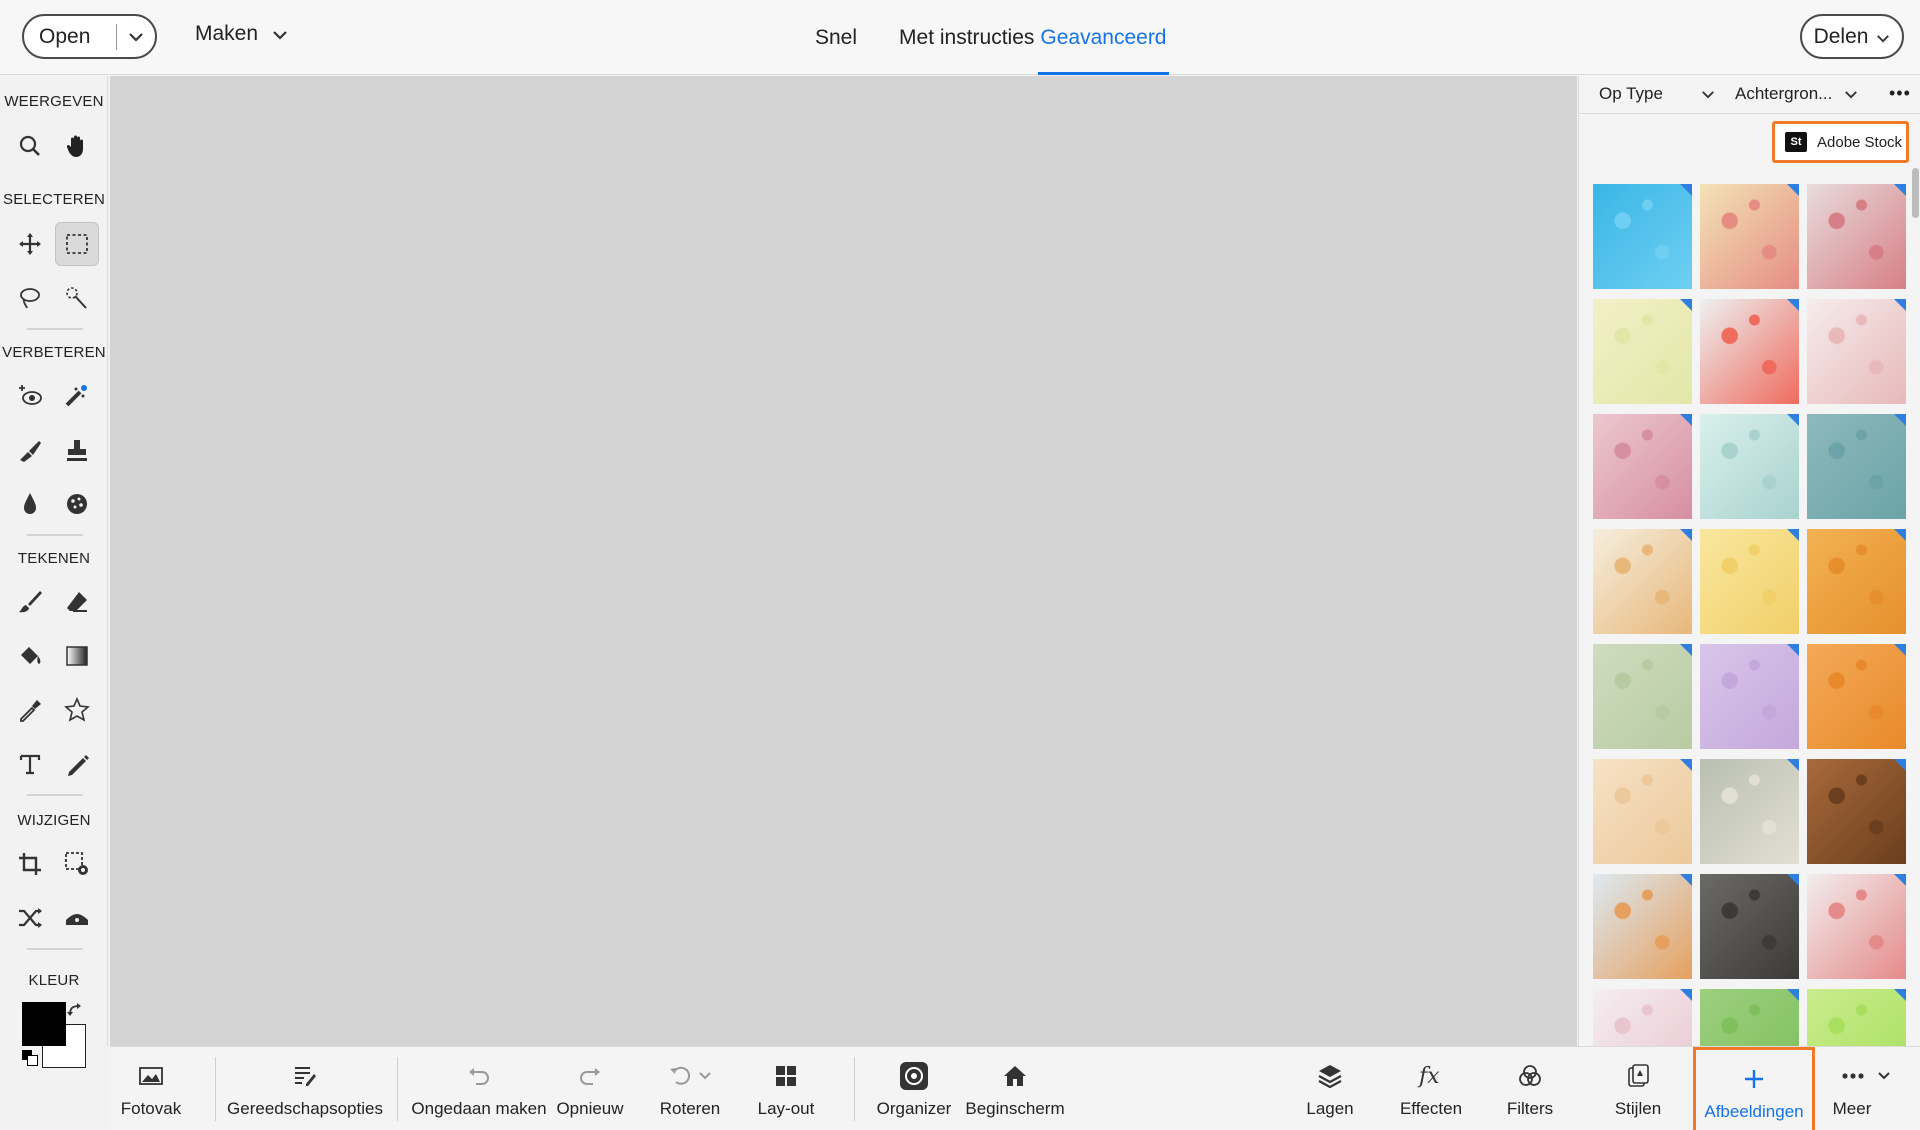 This screenshot has height=1130, width=1920. What do you see at coordinates (1431, 1088) in the screenshot?
I see `effects-button: fx Effecten` at bounding box center [1431, 1088].